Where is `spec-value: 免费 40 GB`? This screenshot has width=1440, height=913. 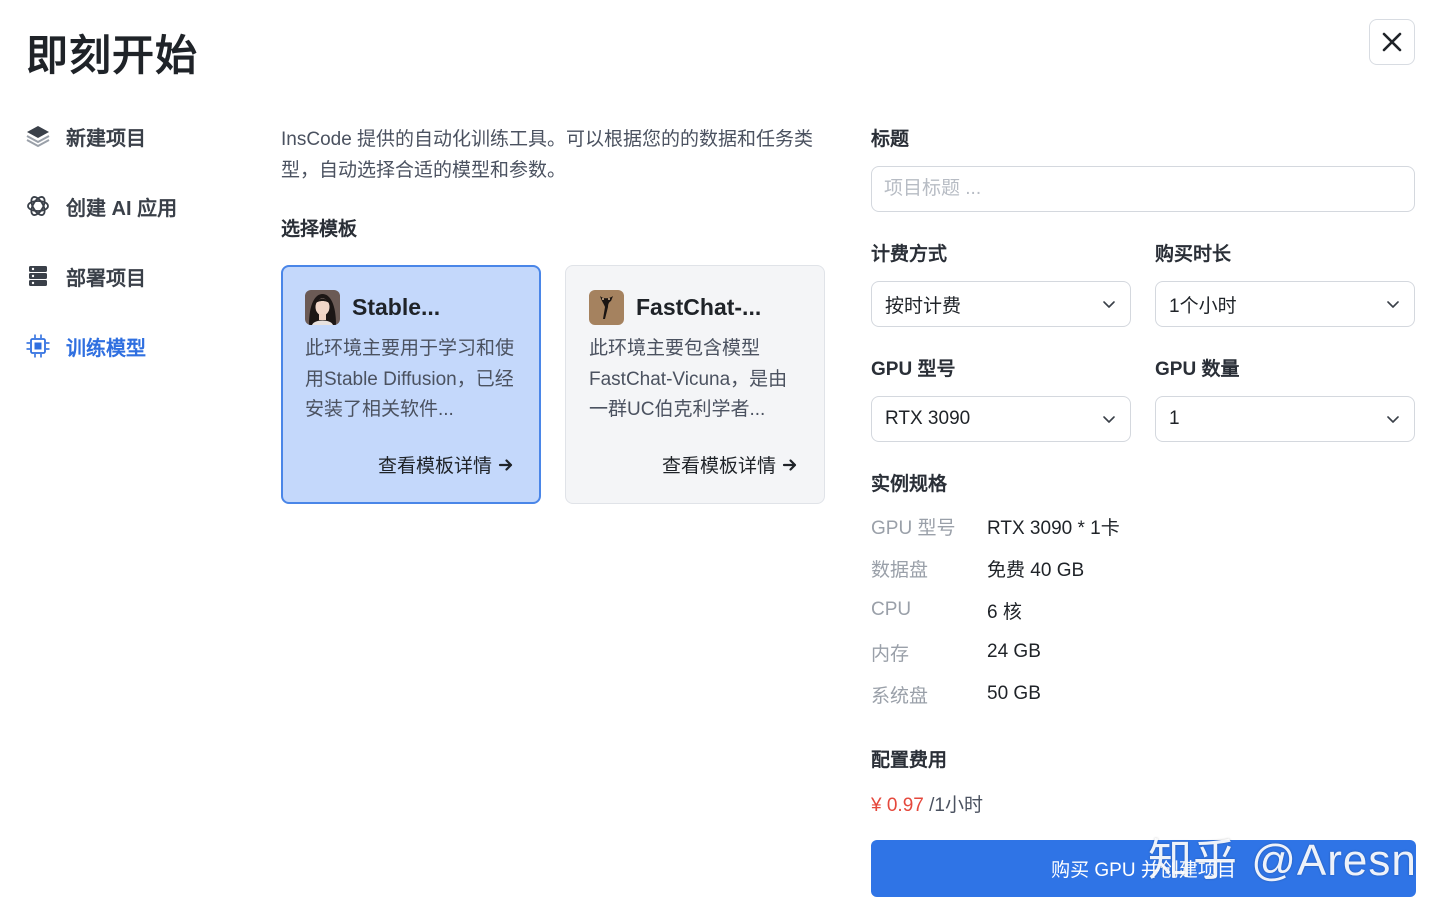 spec-value: 免费 40 GB is located at coordinates (1036, 570).